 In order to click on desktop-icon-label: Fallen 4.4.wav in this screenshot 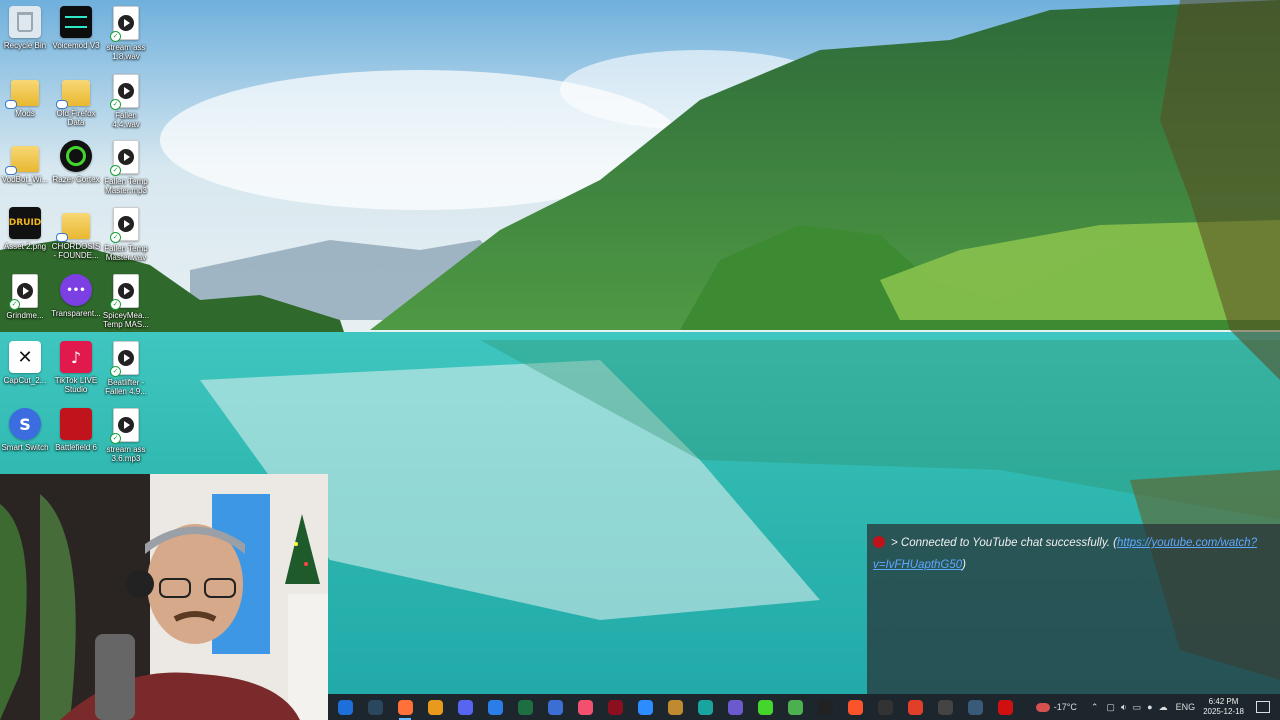, I will do `click(126, 120)`.